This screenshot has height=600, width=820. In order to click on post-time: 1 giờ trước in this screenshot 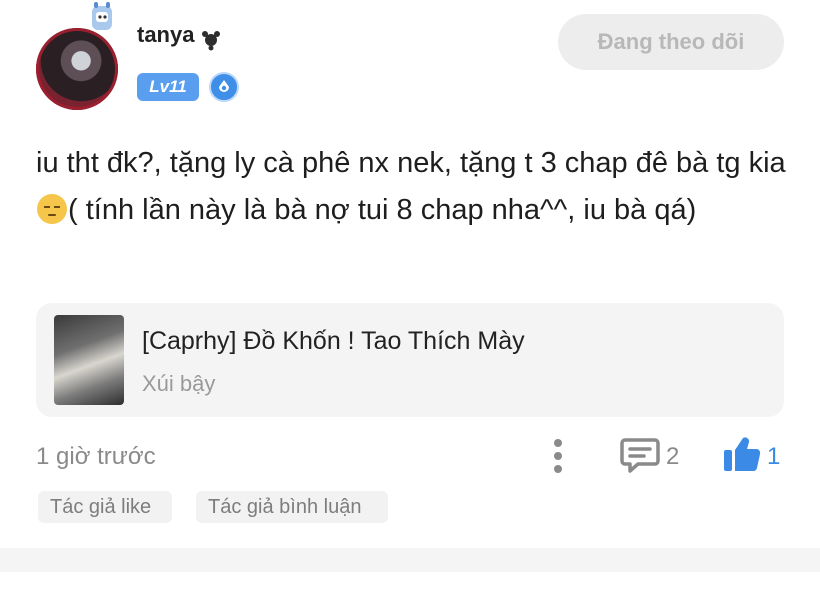, I will do `click(96, 456)`.